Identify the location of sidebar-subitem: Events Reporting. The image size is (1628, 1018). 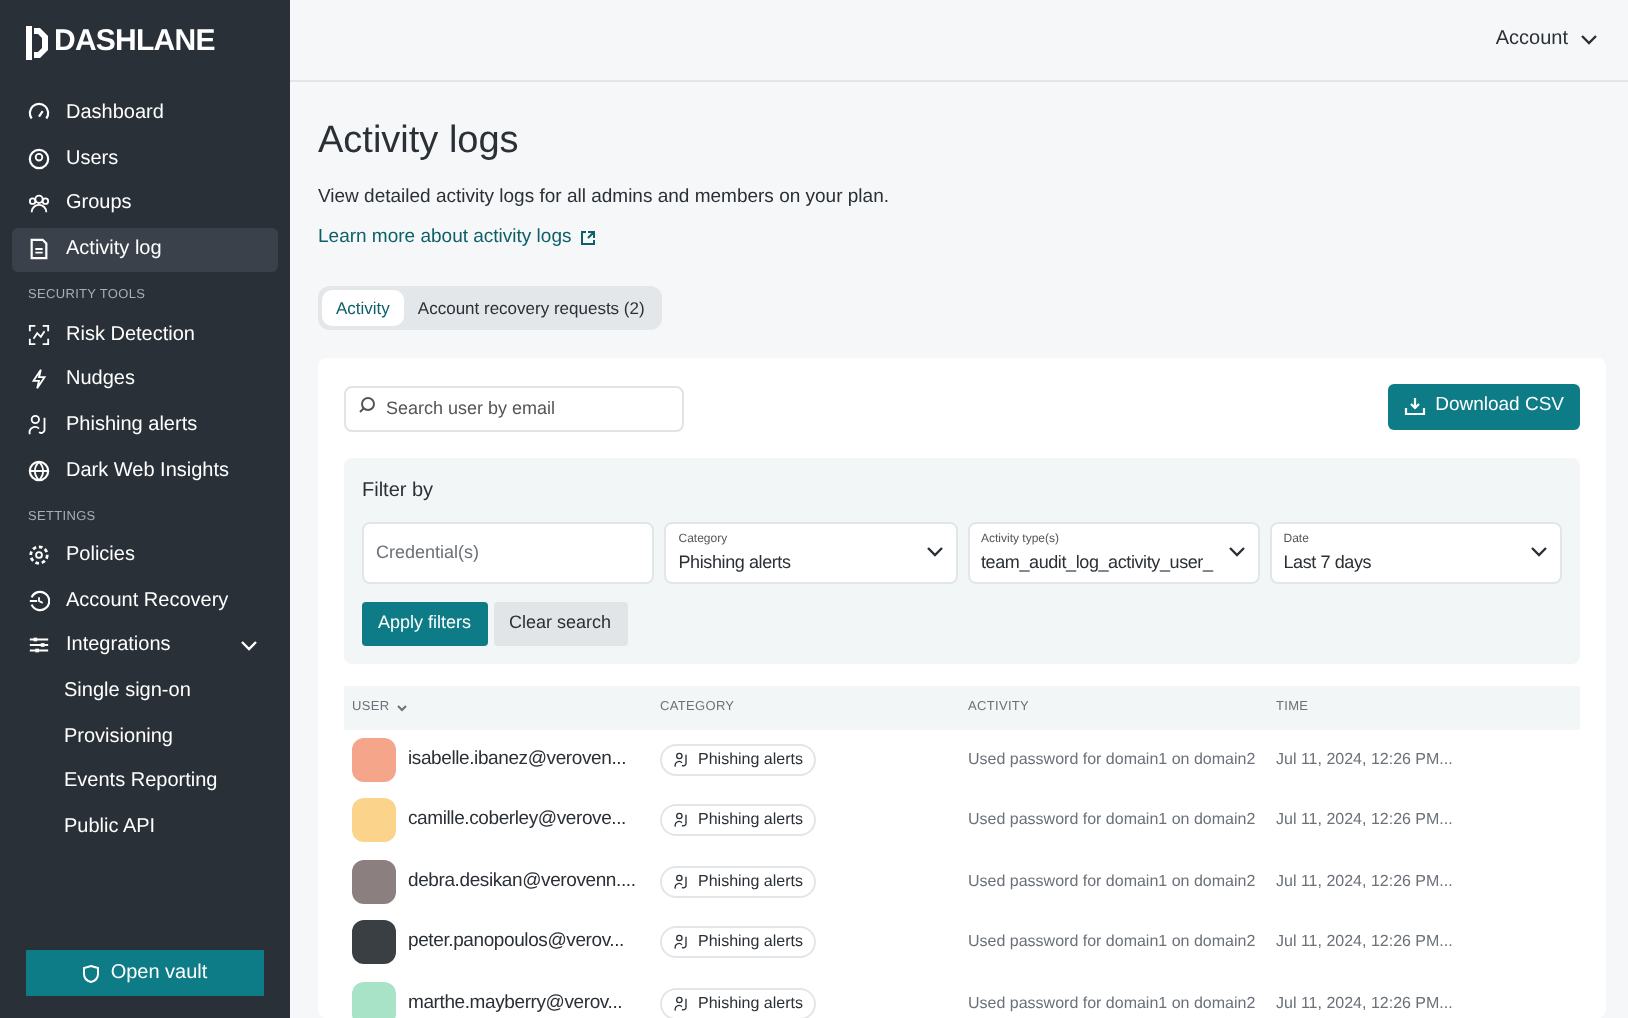
(145, 781).